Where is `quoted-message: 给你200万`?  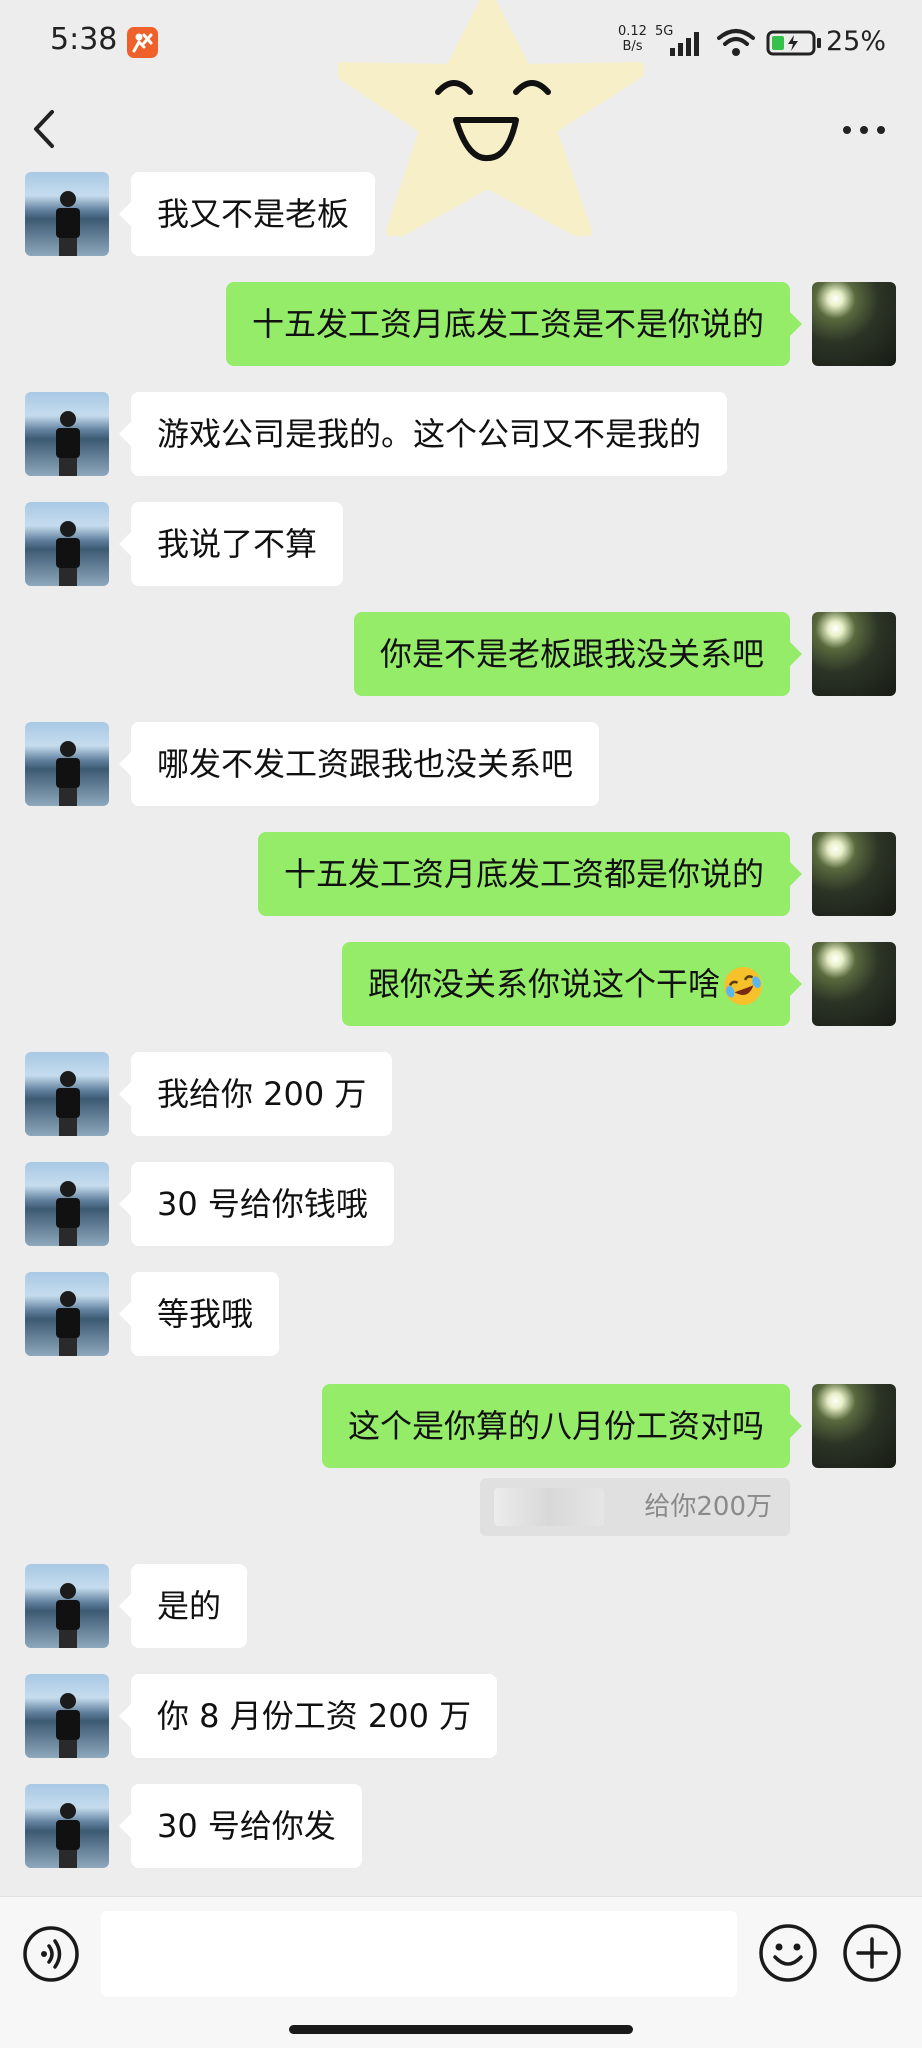 quoted-message: 给你200万 is located at coordinates (635, 1507).